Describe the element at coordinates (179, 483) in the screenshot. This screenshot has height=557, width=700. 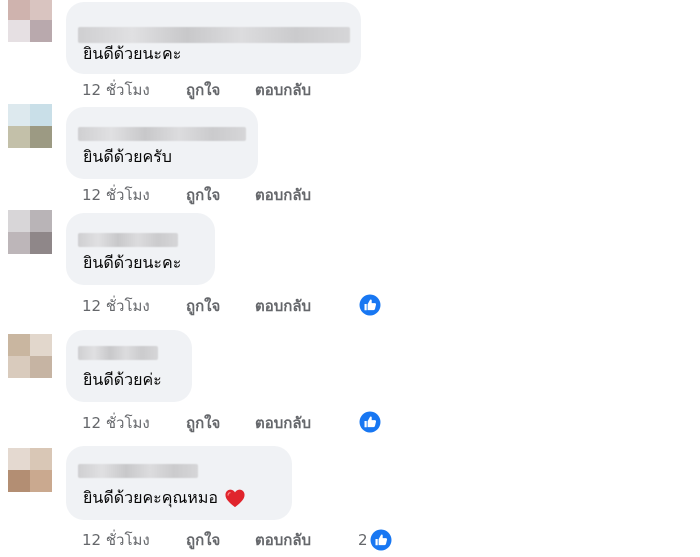
I see `comment-bubble: ยินดีด้วยคะคุณหมอ` at that location.